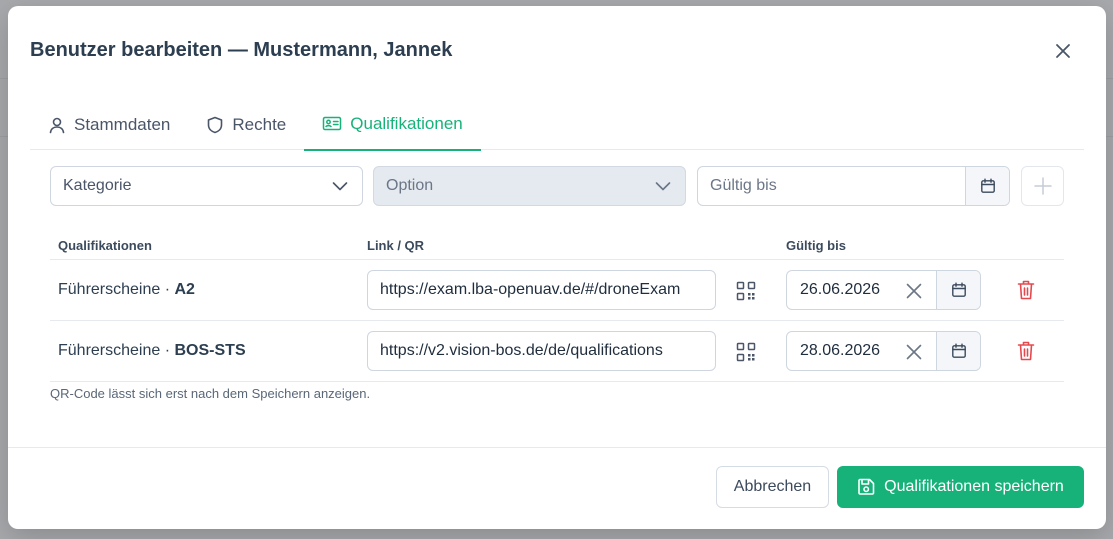 The image size is (1113, 539). Describe the element at coordinates (57, 125) in the screenshot. I see `user-icon` at that location.